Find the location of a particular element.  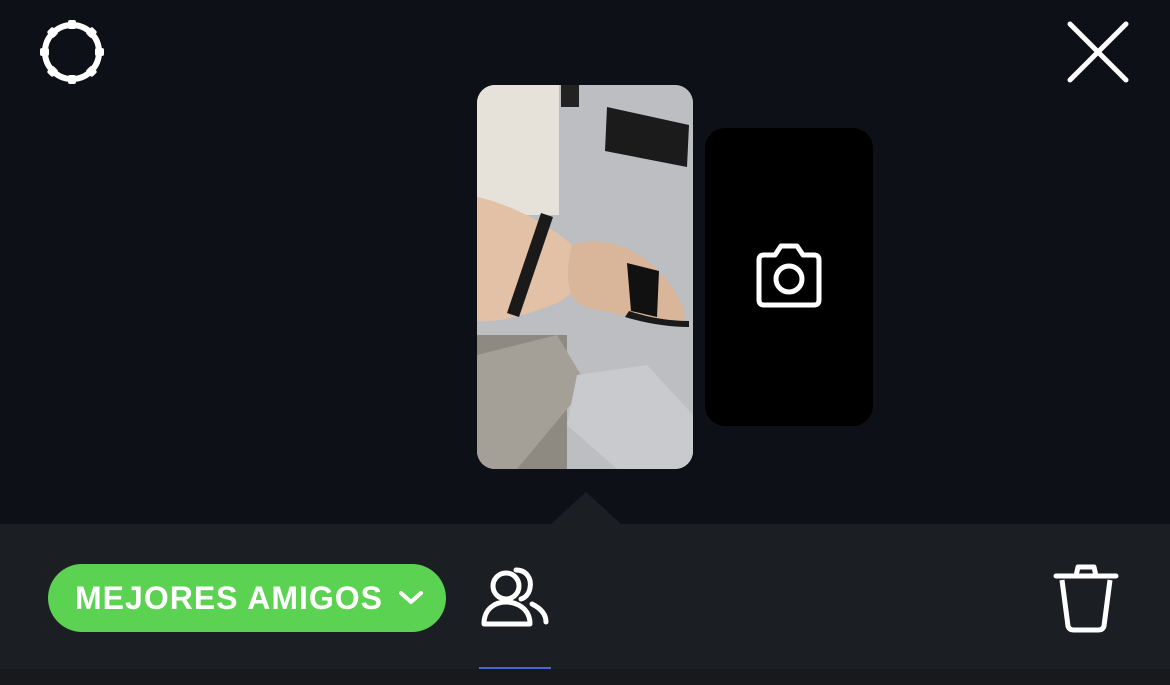

story-photo is located at coordinates (585, 277).